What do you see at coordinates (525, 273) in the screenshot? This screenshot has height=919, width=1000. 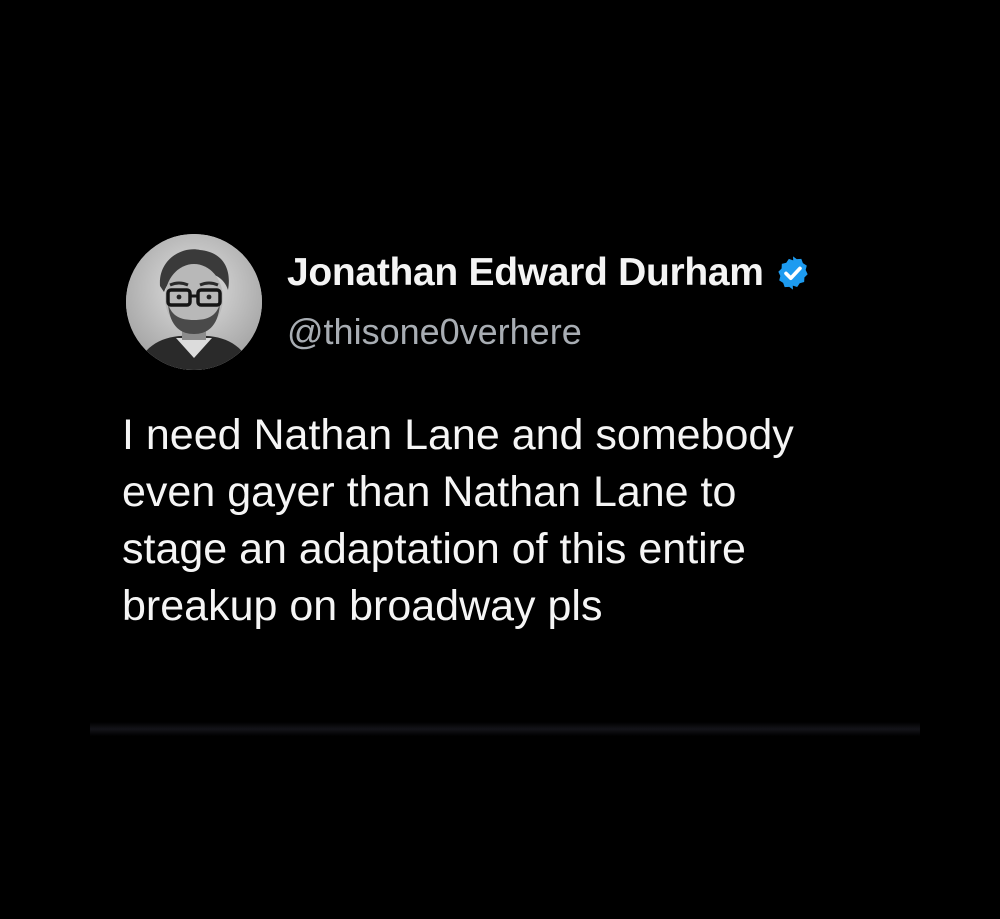 I see `author-name: Jonathan Edward Durham` at bounding box center [525, 273].